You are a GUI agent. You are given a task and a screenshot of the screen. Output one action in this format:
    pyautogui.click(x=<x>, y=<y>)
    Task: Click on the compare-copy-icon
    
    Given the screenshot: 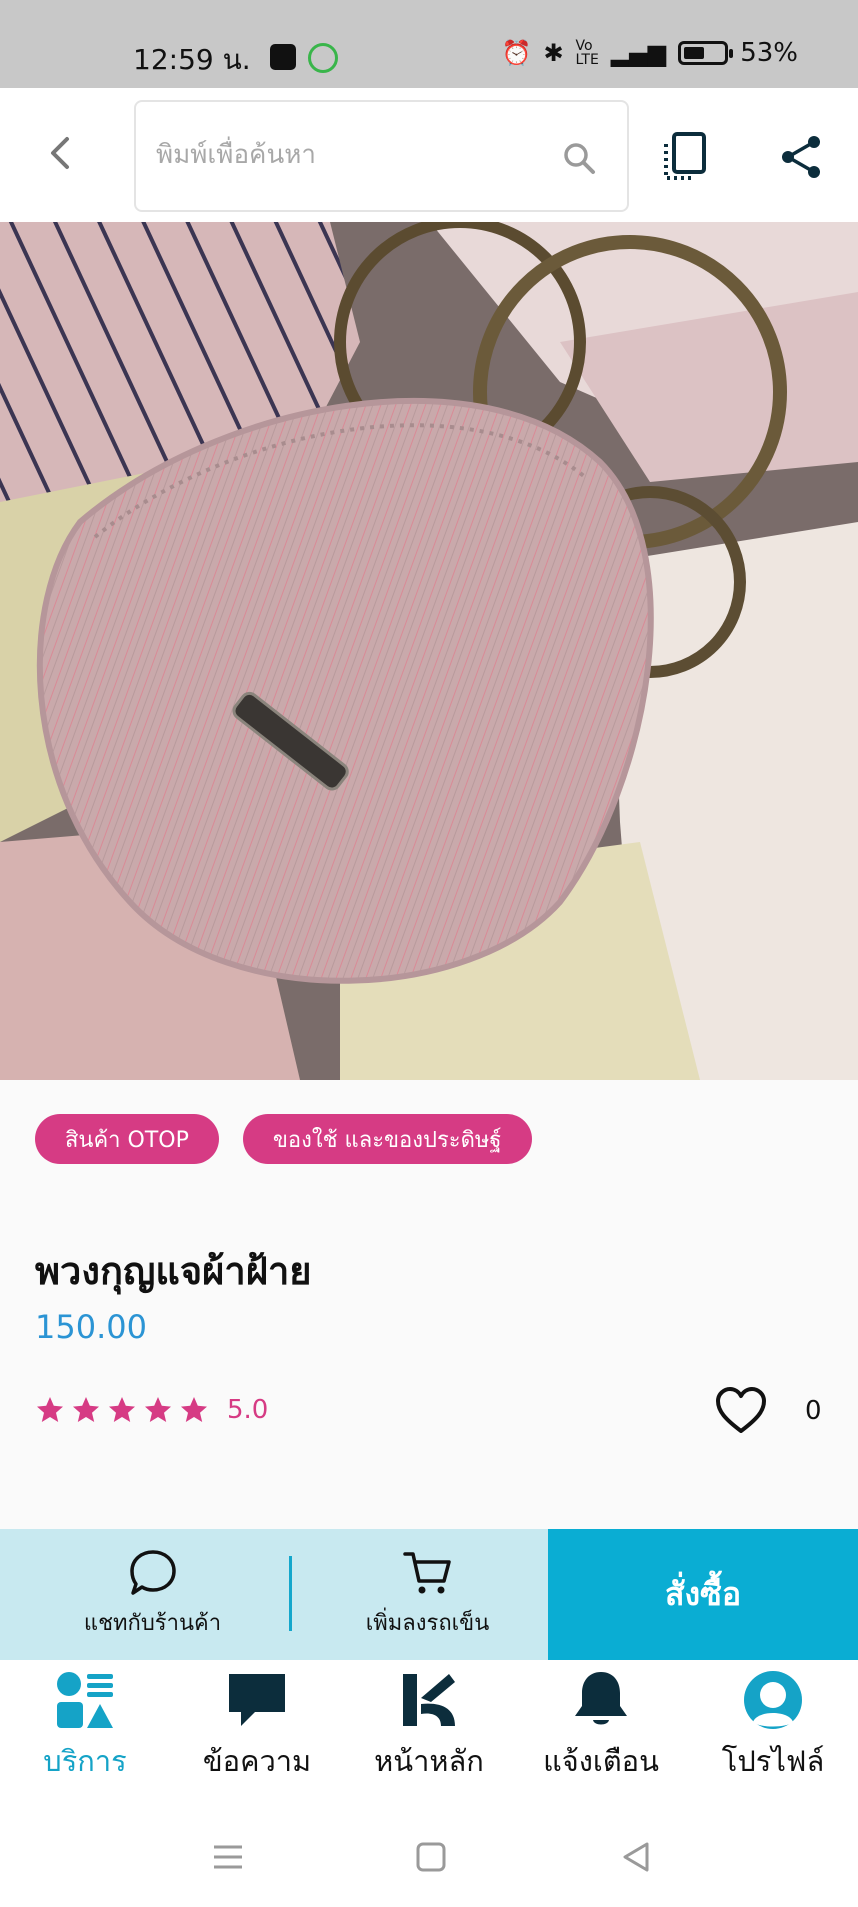 What is the action you would take?
    pyautogui.click(x=685, y=157)
    